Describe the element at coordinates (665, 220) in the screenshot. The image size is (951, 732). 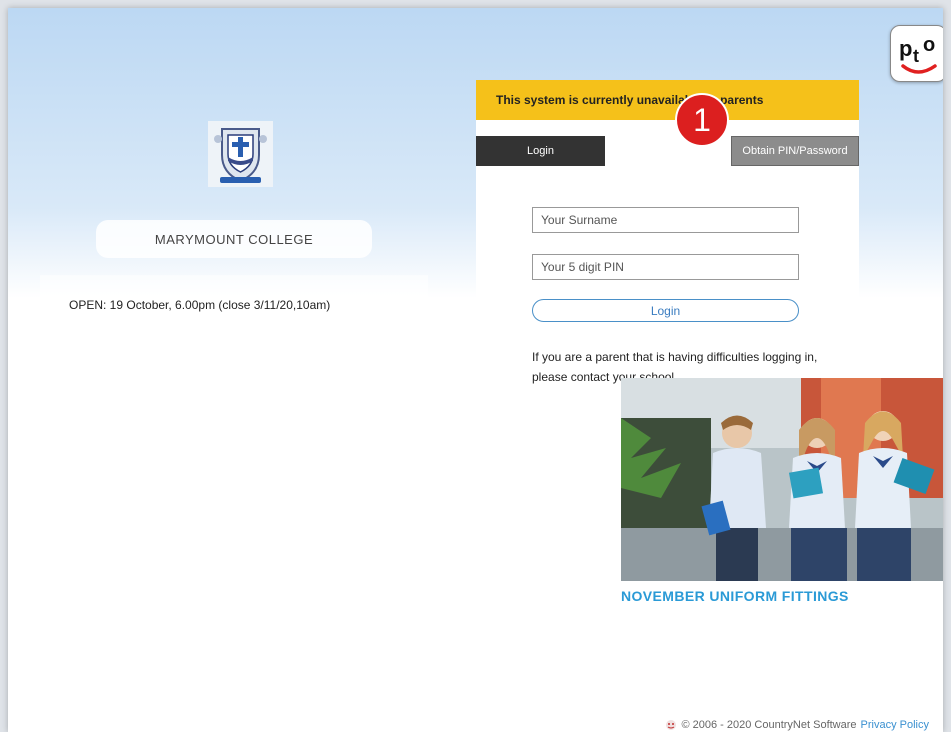
I see `surname-input` at that location.